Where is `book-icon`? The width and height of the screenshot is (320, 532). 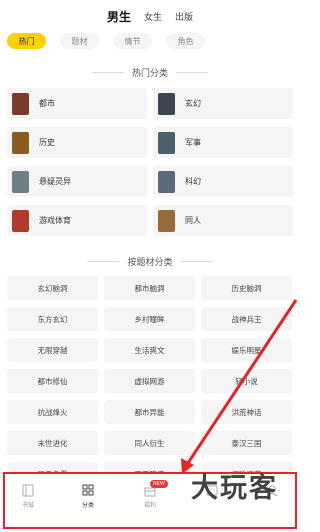 book-icon is located at coordinates (28, 490).